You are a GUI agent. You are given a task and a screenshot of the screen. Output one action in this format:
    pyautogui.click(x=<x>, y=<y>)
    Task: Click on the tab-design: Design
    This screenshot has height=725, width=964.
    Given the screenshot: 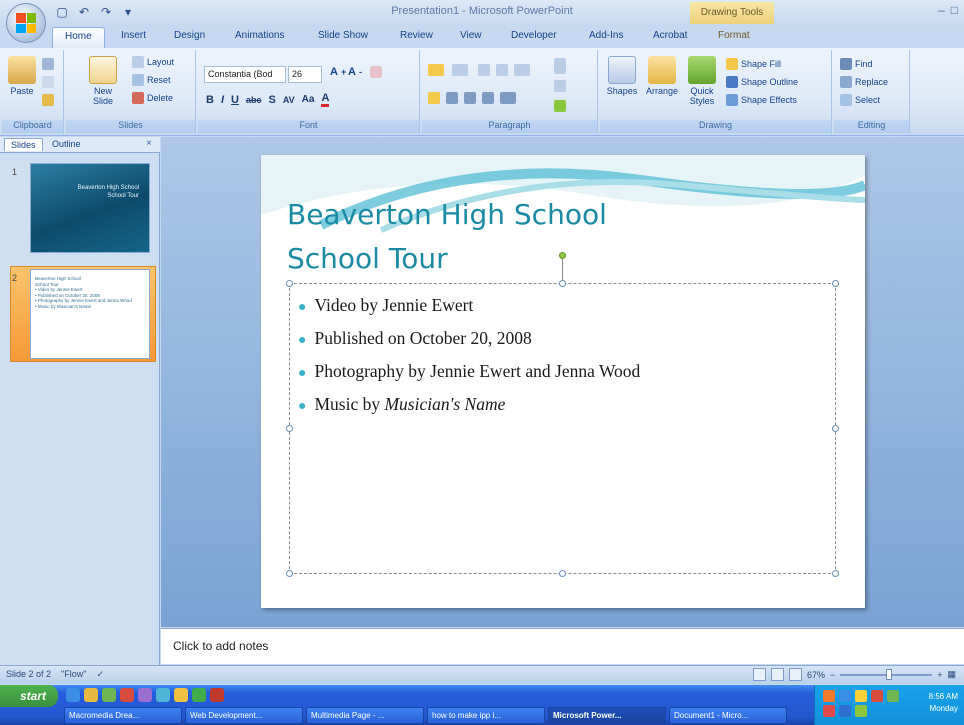 What is the action you would take?
    pyautogui.click(x=189, y=35)
    